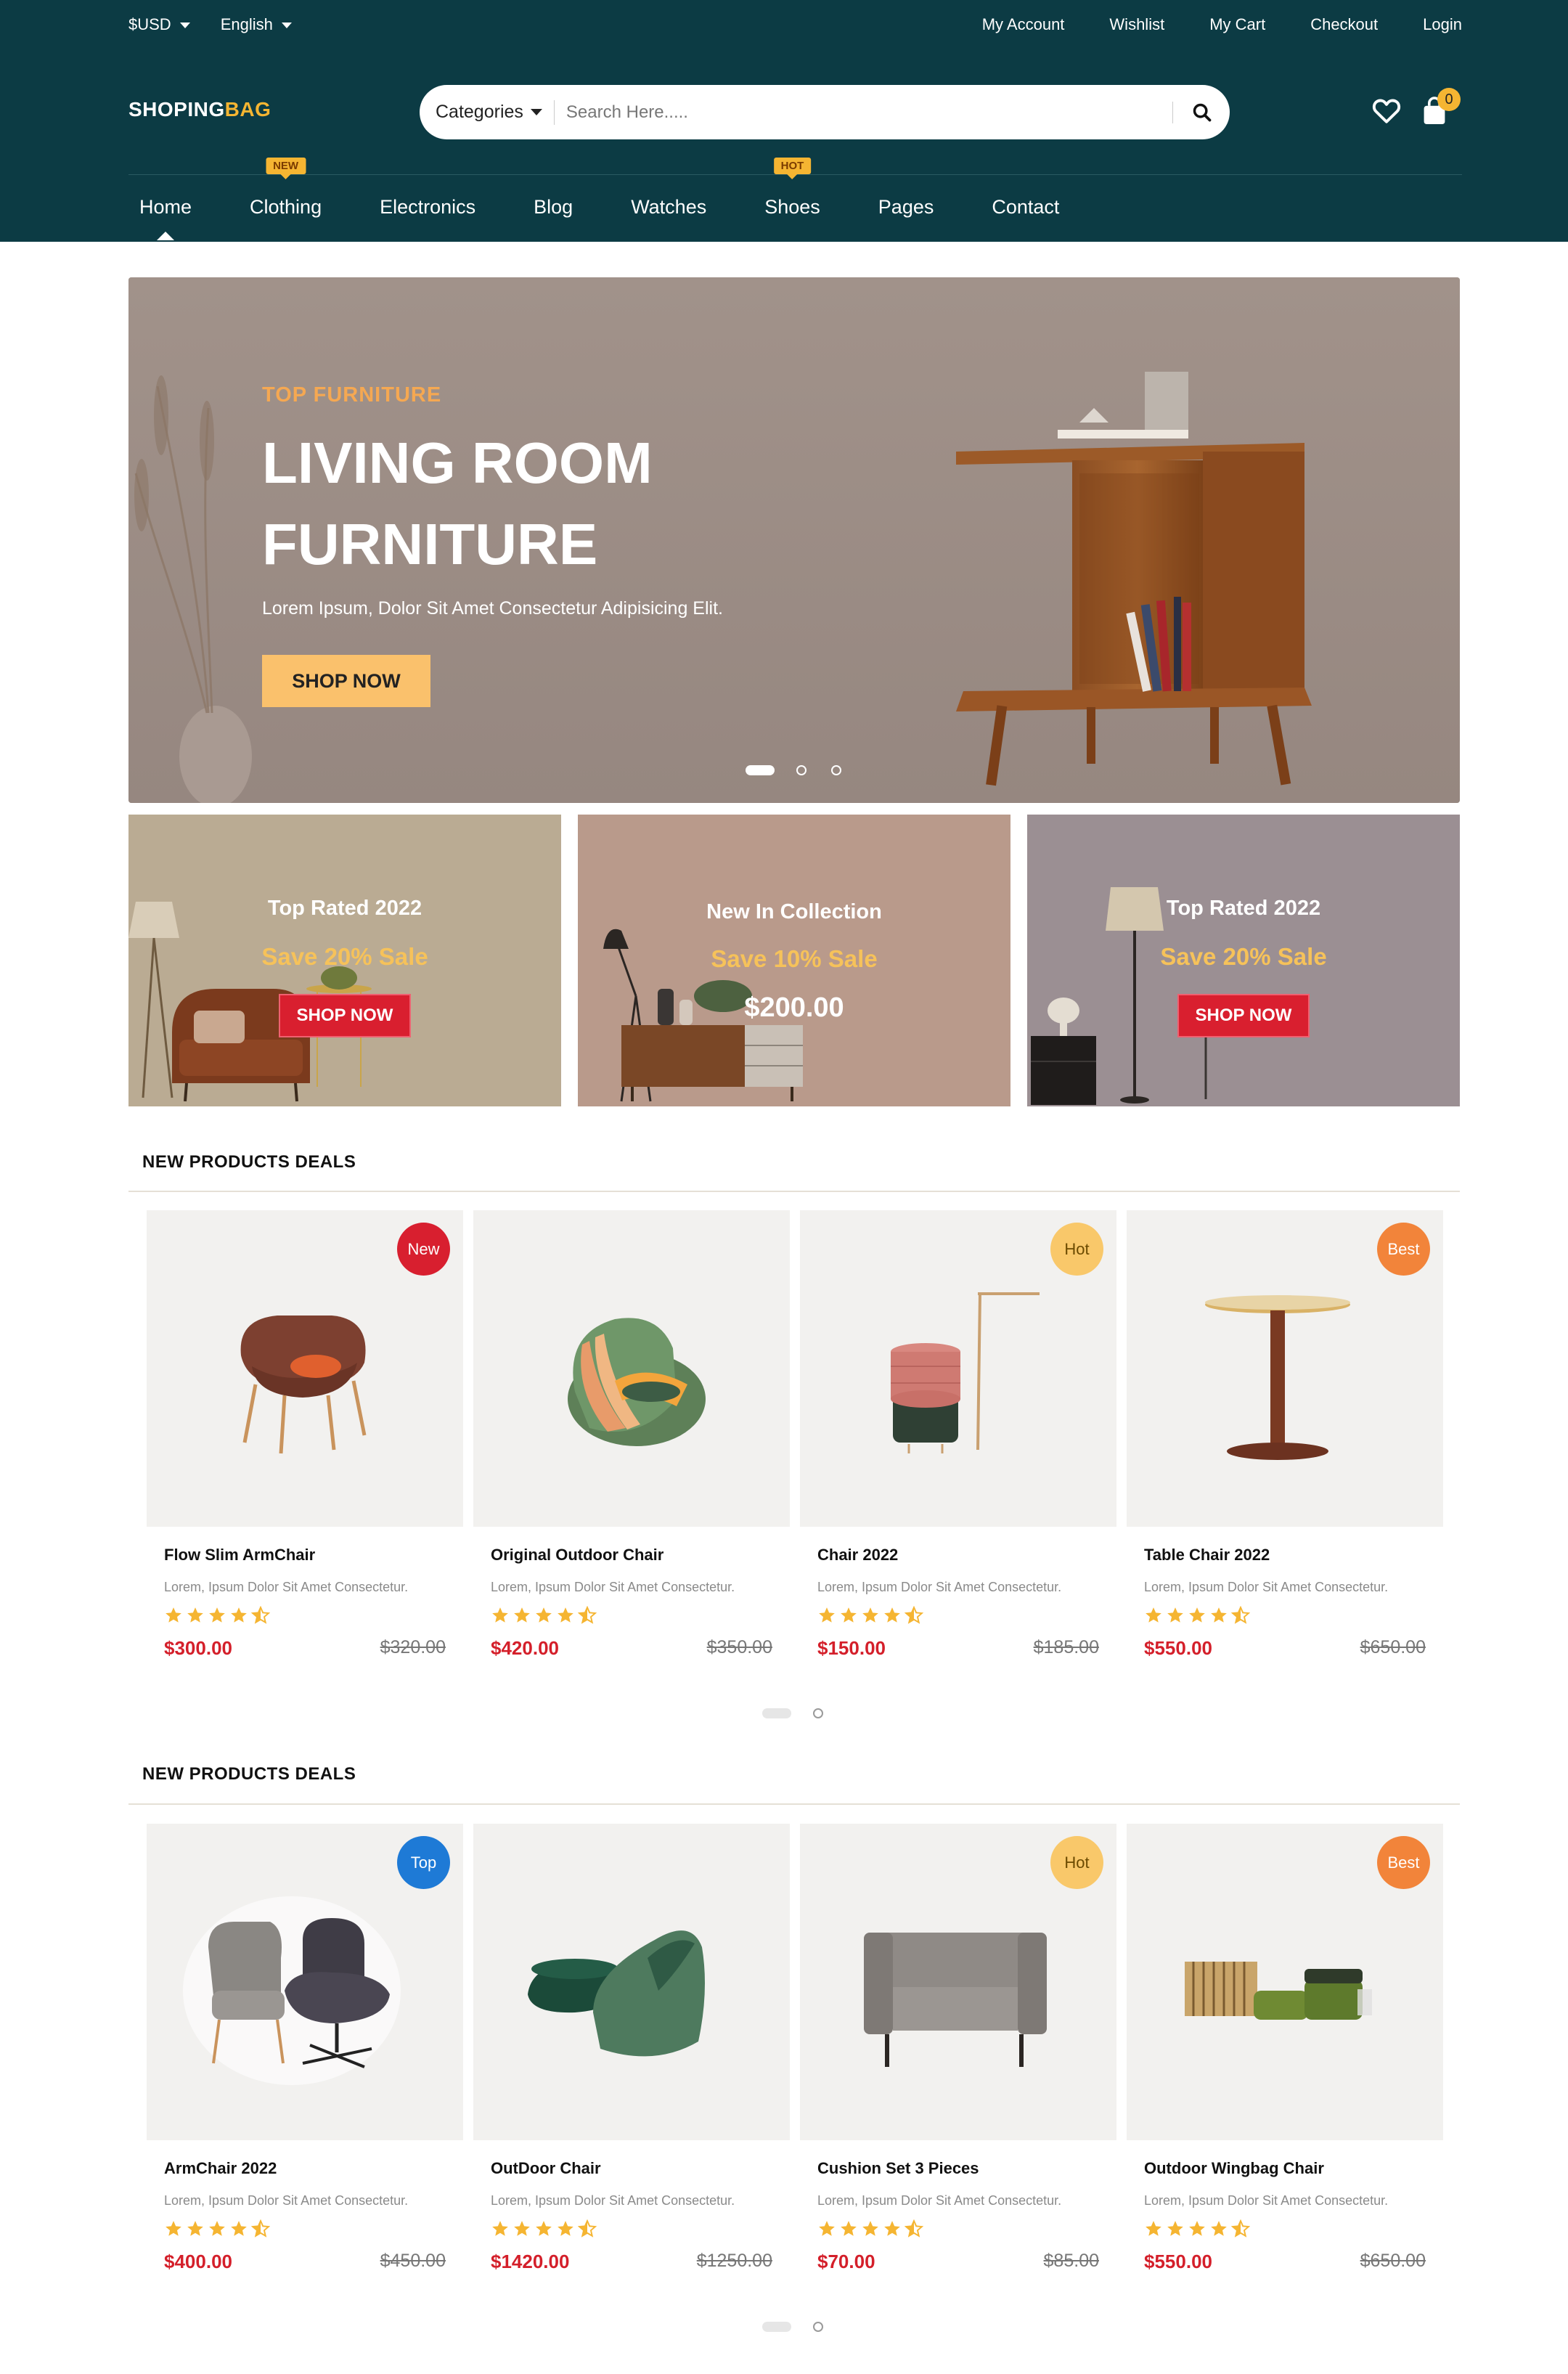 This screenshot has width=1568, height=2374. What do you see at coordinates (1344, 24) in the screenshot?
I see `checkout-link: Checkout` at bounding box center [1344, 24].